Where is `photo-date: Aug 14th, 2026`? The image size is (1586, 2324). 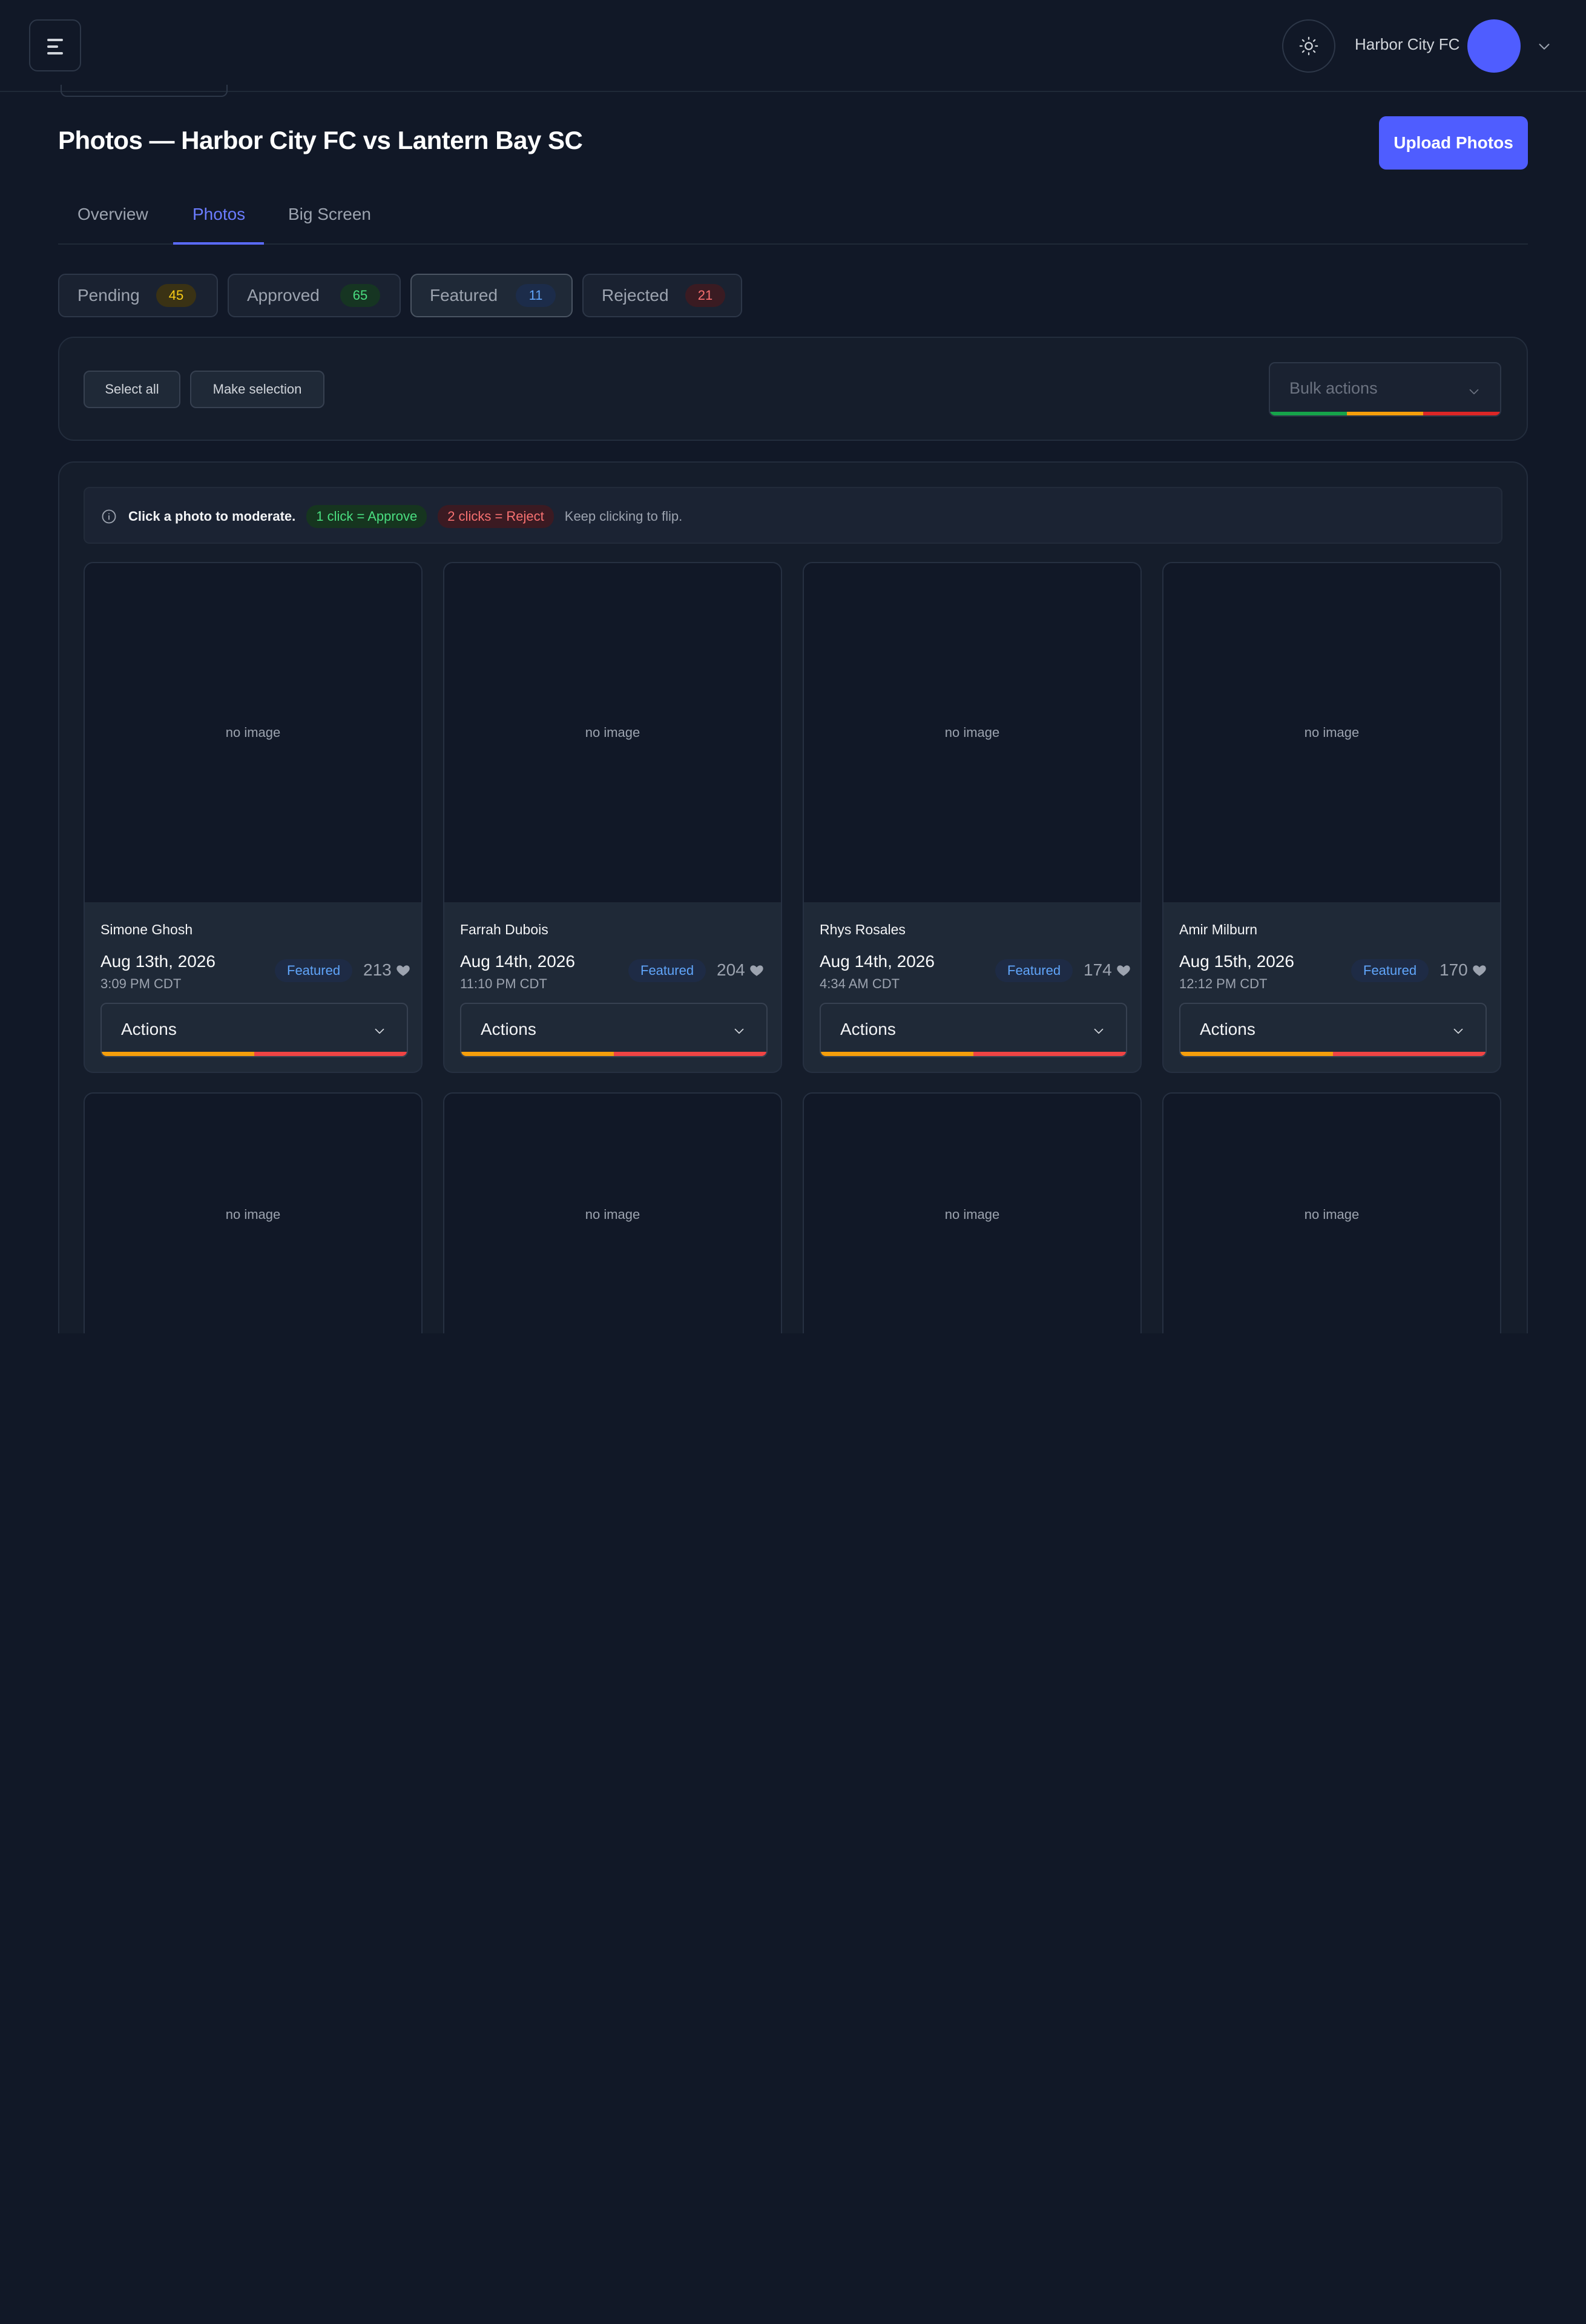
photo-date: Aug 14th, 2026 is located at coordinates (517, 961).